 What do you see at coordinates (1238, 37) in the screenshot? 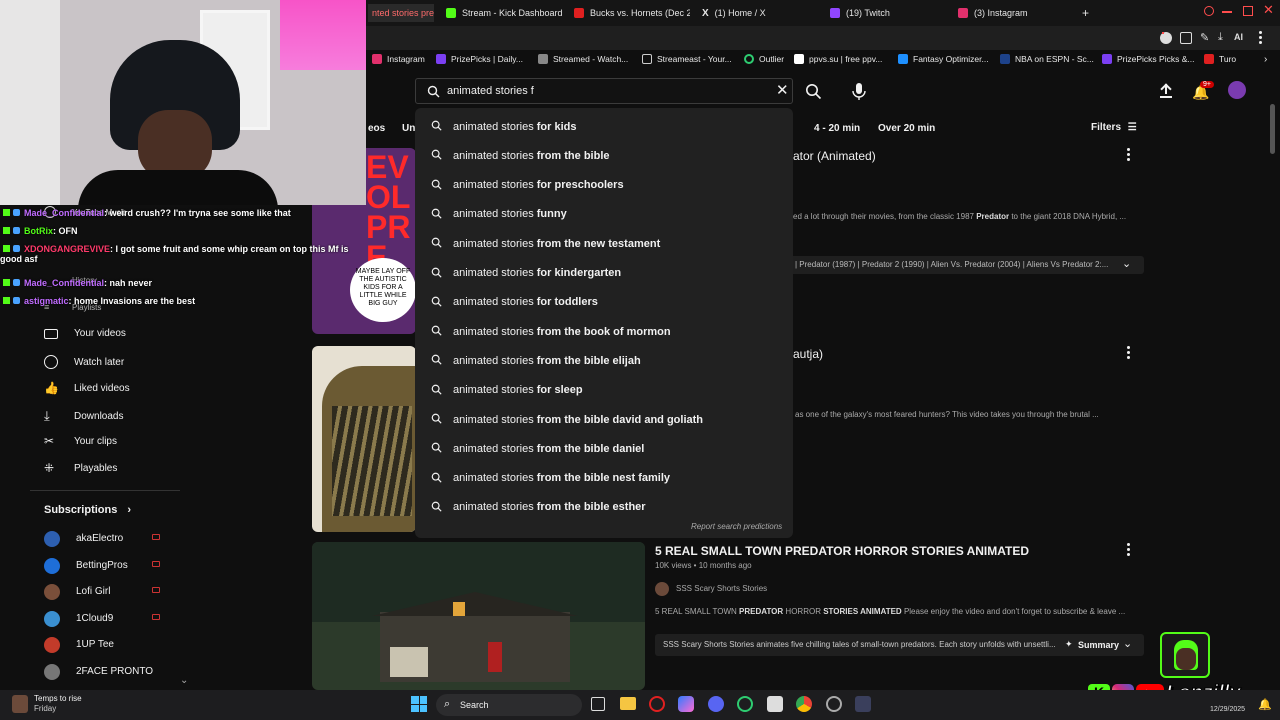
I see `ai-button: AI` at bounding box center [1238, 37].